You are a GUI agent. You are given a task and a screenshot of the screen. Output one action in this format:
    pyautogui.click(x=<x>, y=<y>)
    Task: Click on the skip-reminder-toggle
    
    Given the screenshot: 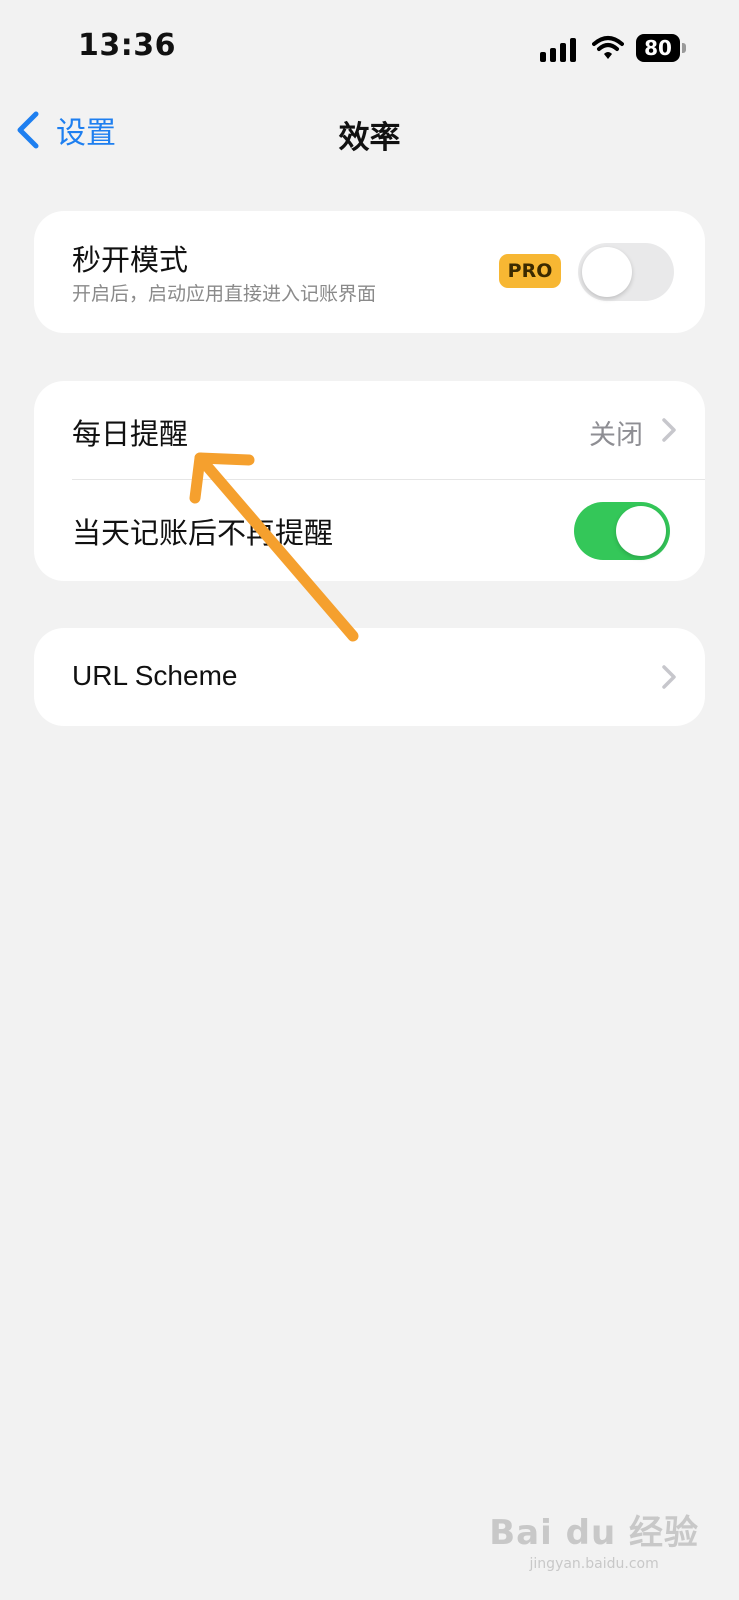 What is the action you would take?
    pyautogui.click(x=622, y=531)
    